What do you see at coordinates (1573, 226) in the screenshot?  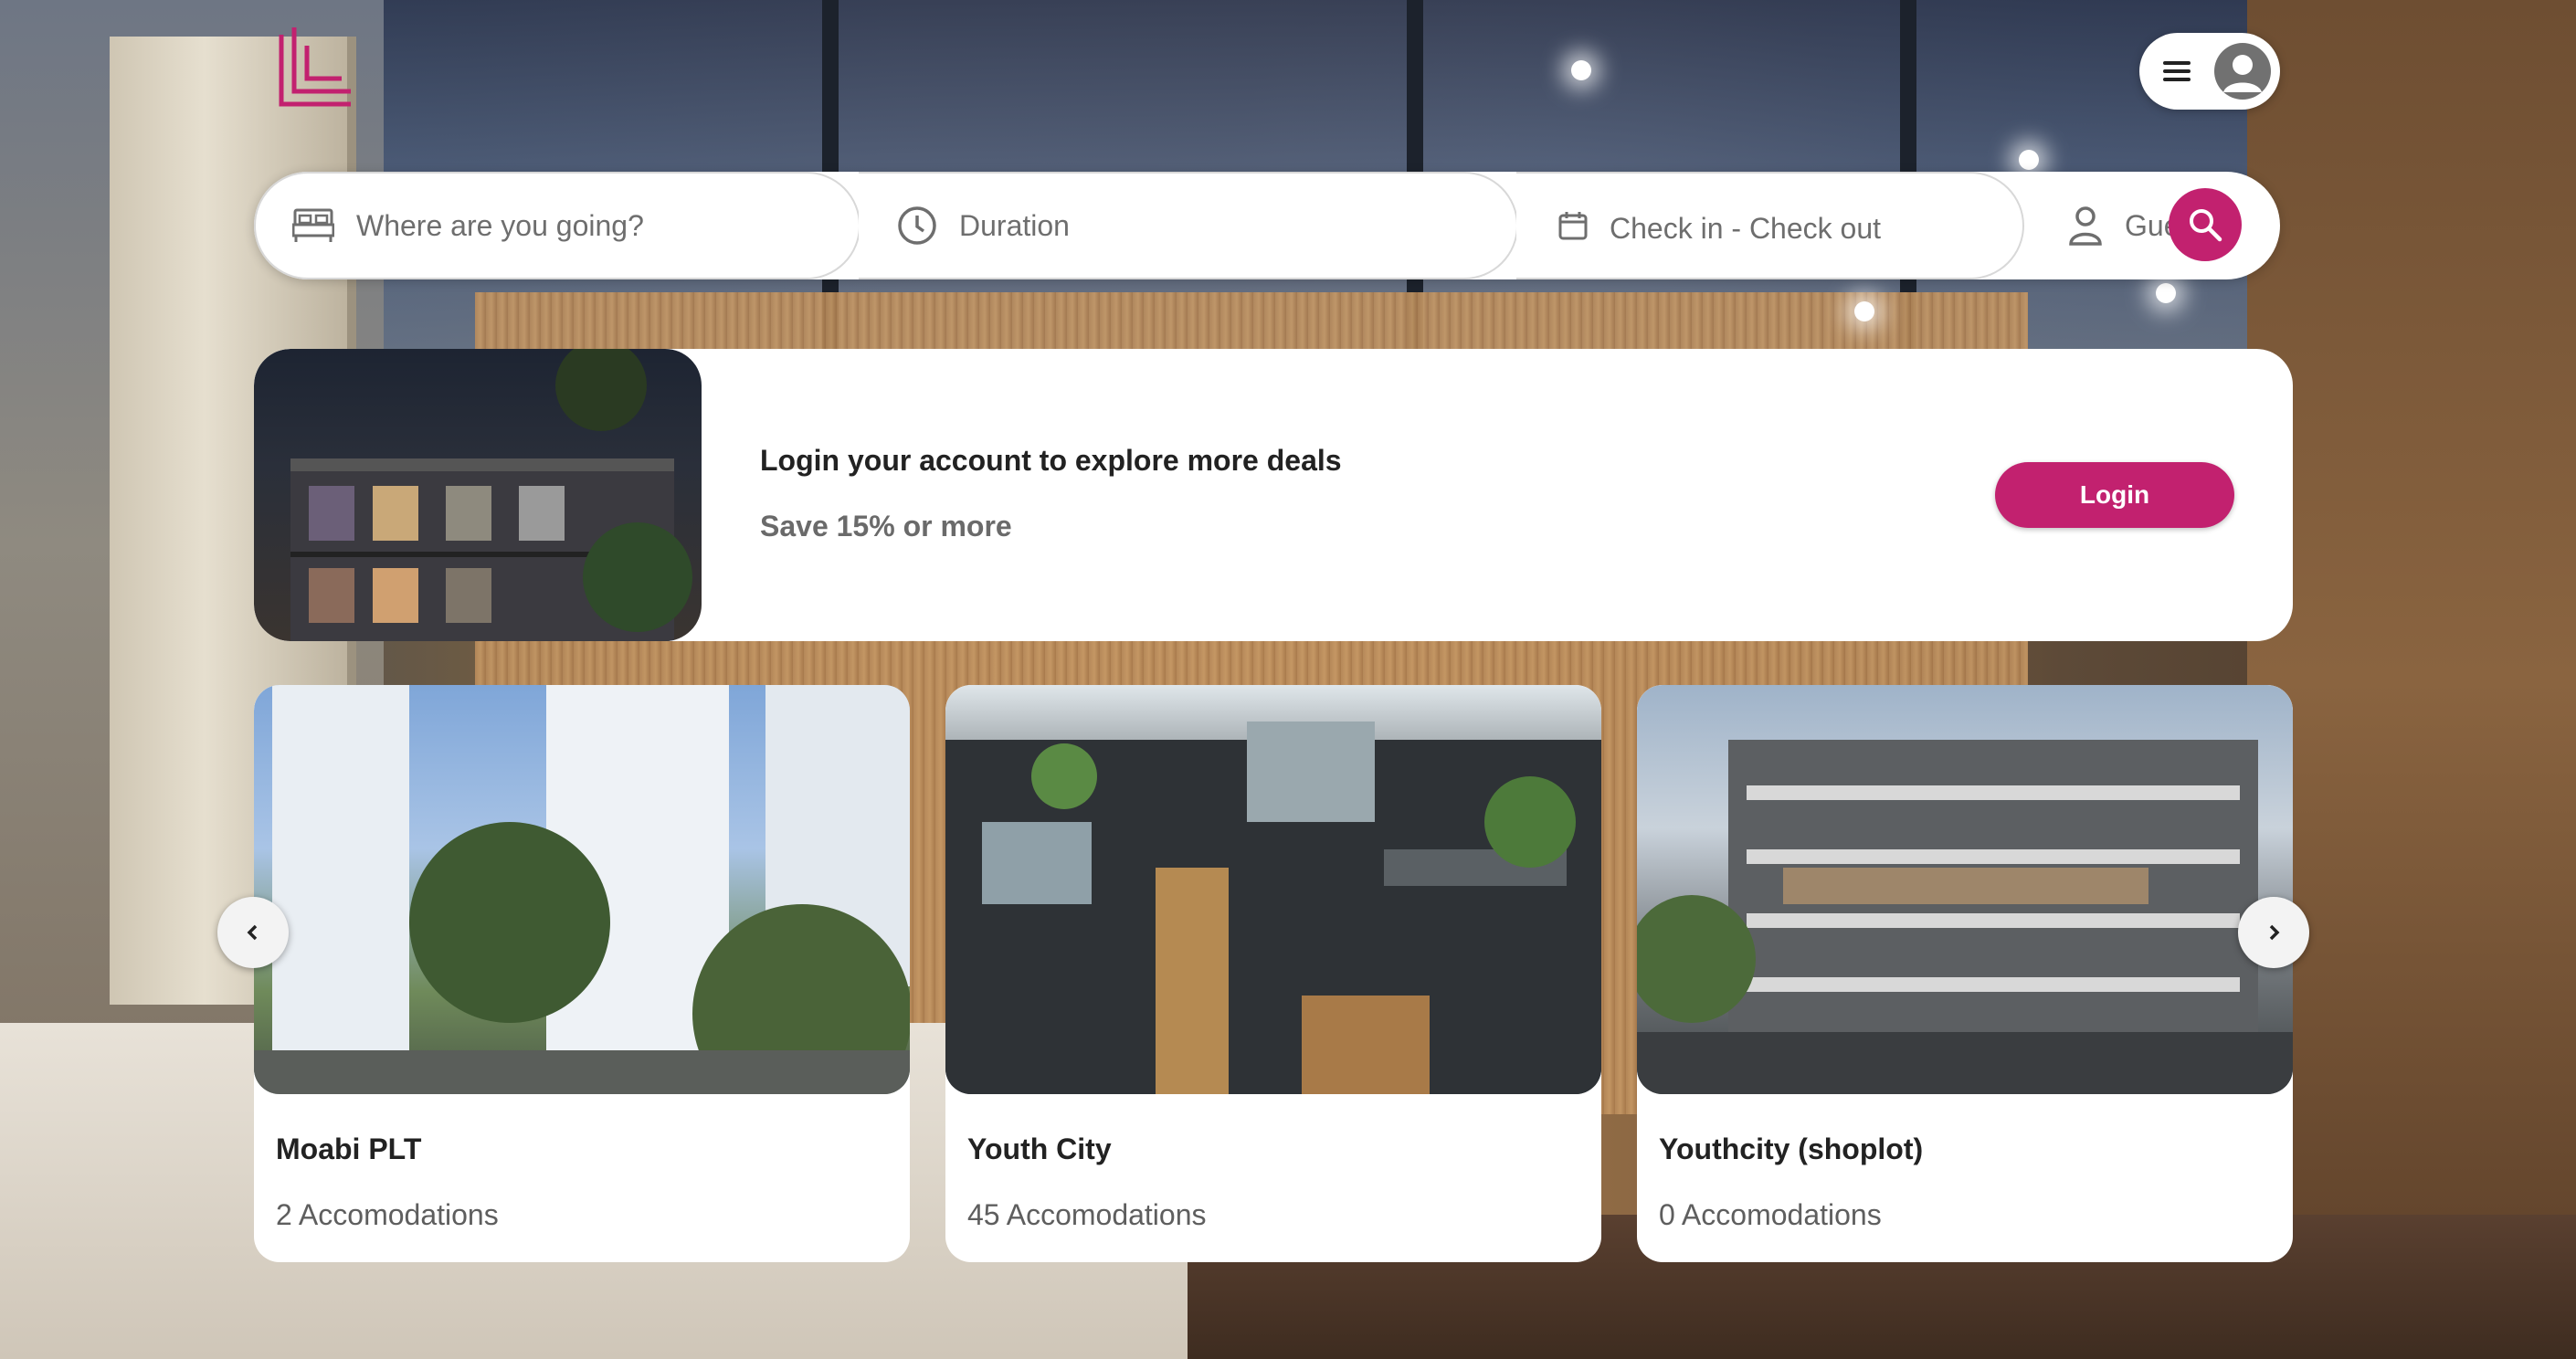 I see `calendar-icon` at bounding box center [1573, 226].